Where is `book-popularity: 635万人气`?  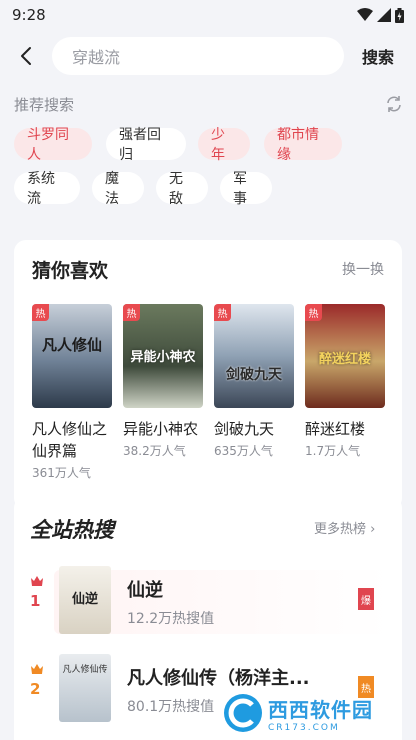 book-popularity: 635万人气 is located at coordinates (243, 451).